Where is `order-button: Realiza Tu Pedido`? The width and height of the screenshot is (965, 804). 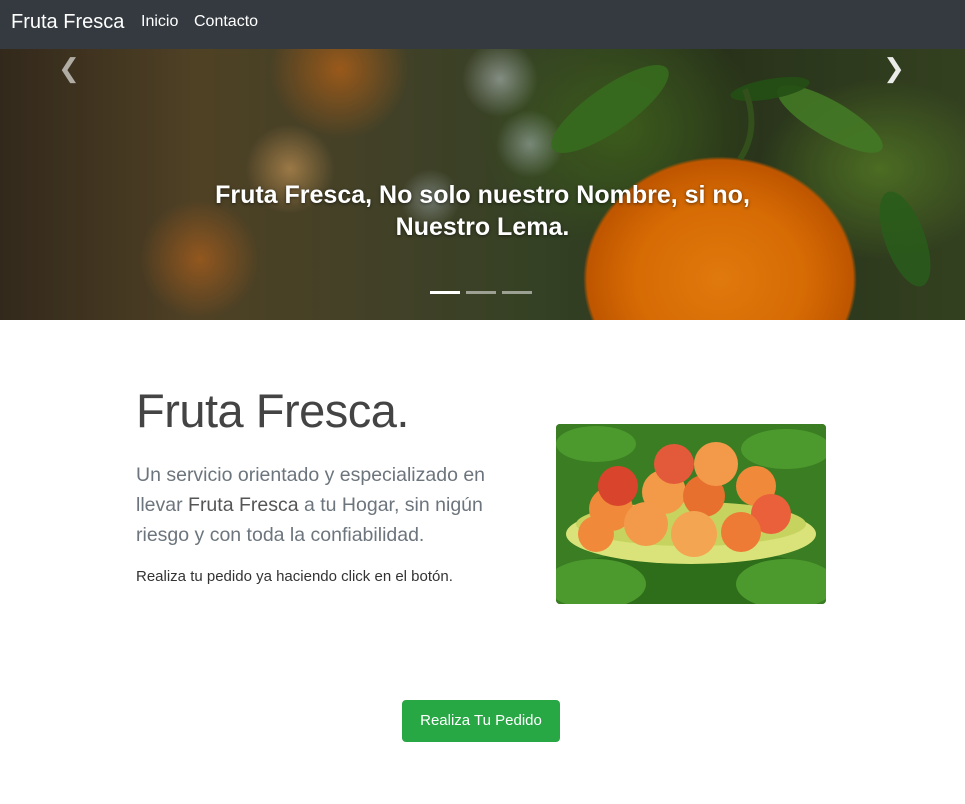
order-button: Realiza Tu Pedido is located at coordinates (481, 721).